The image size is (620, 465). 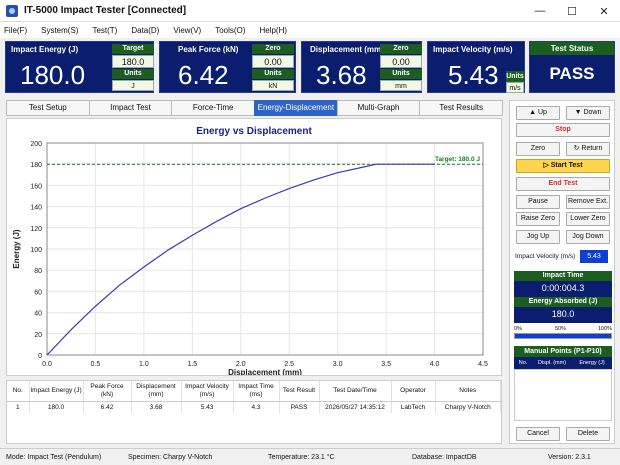 I want to click on tab-test-results: Test Results, so click(x=461, y=108).